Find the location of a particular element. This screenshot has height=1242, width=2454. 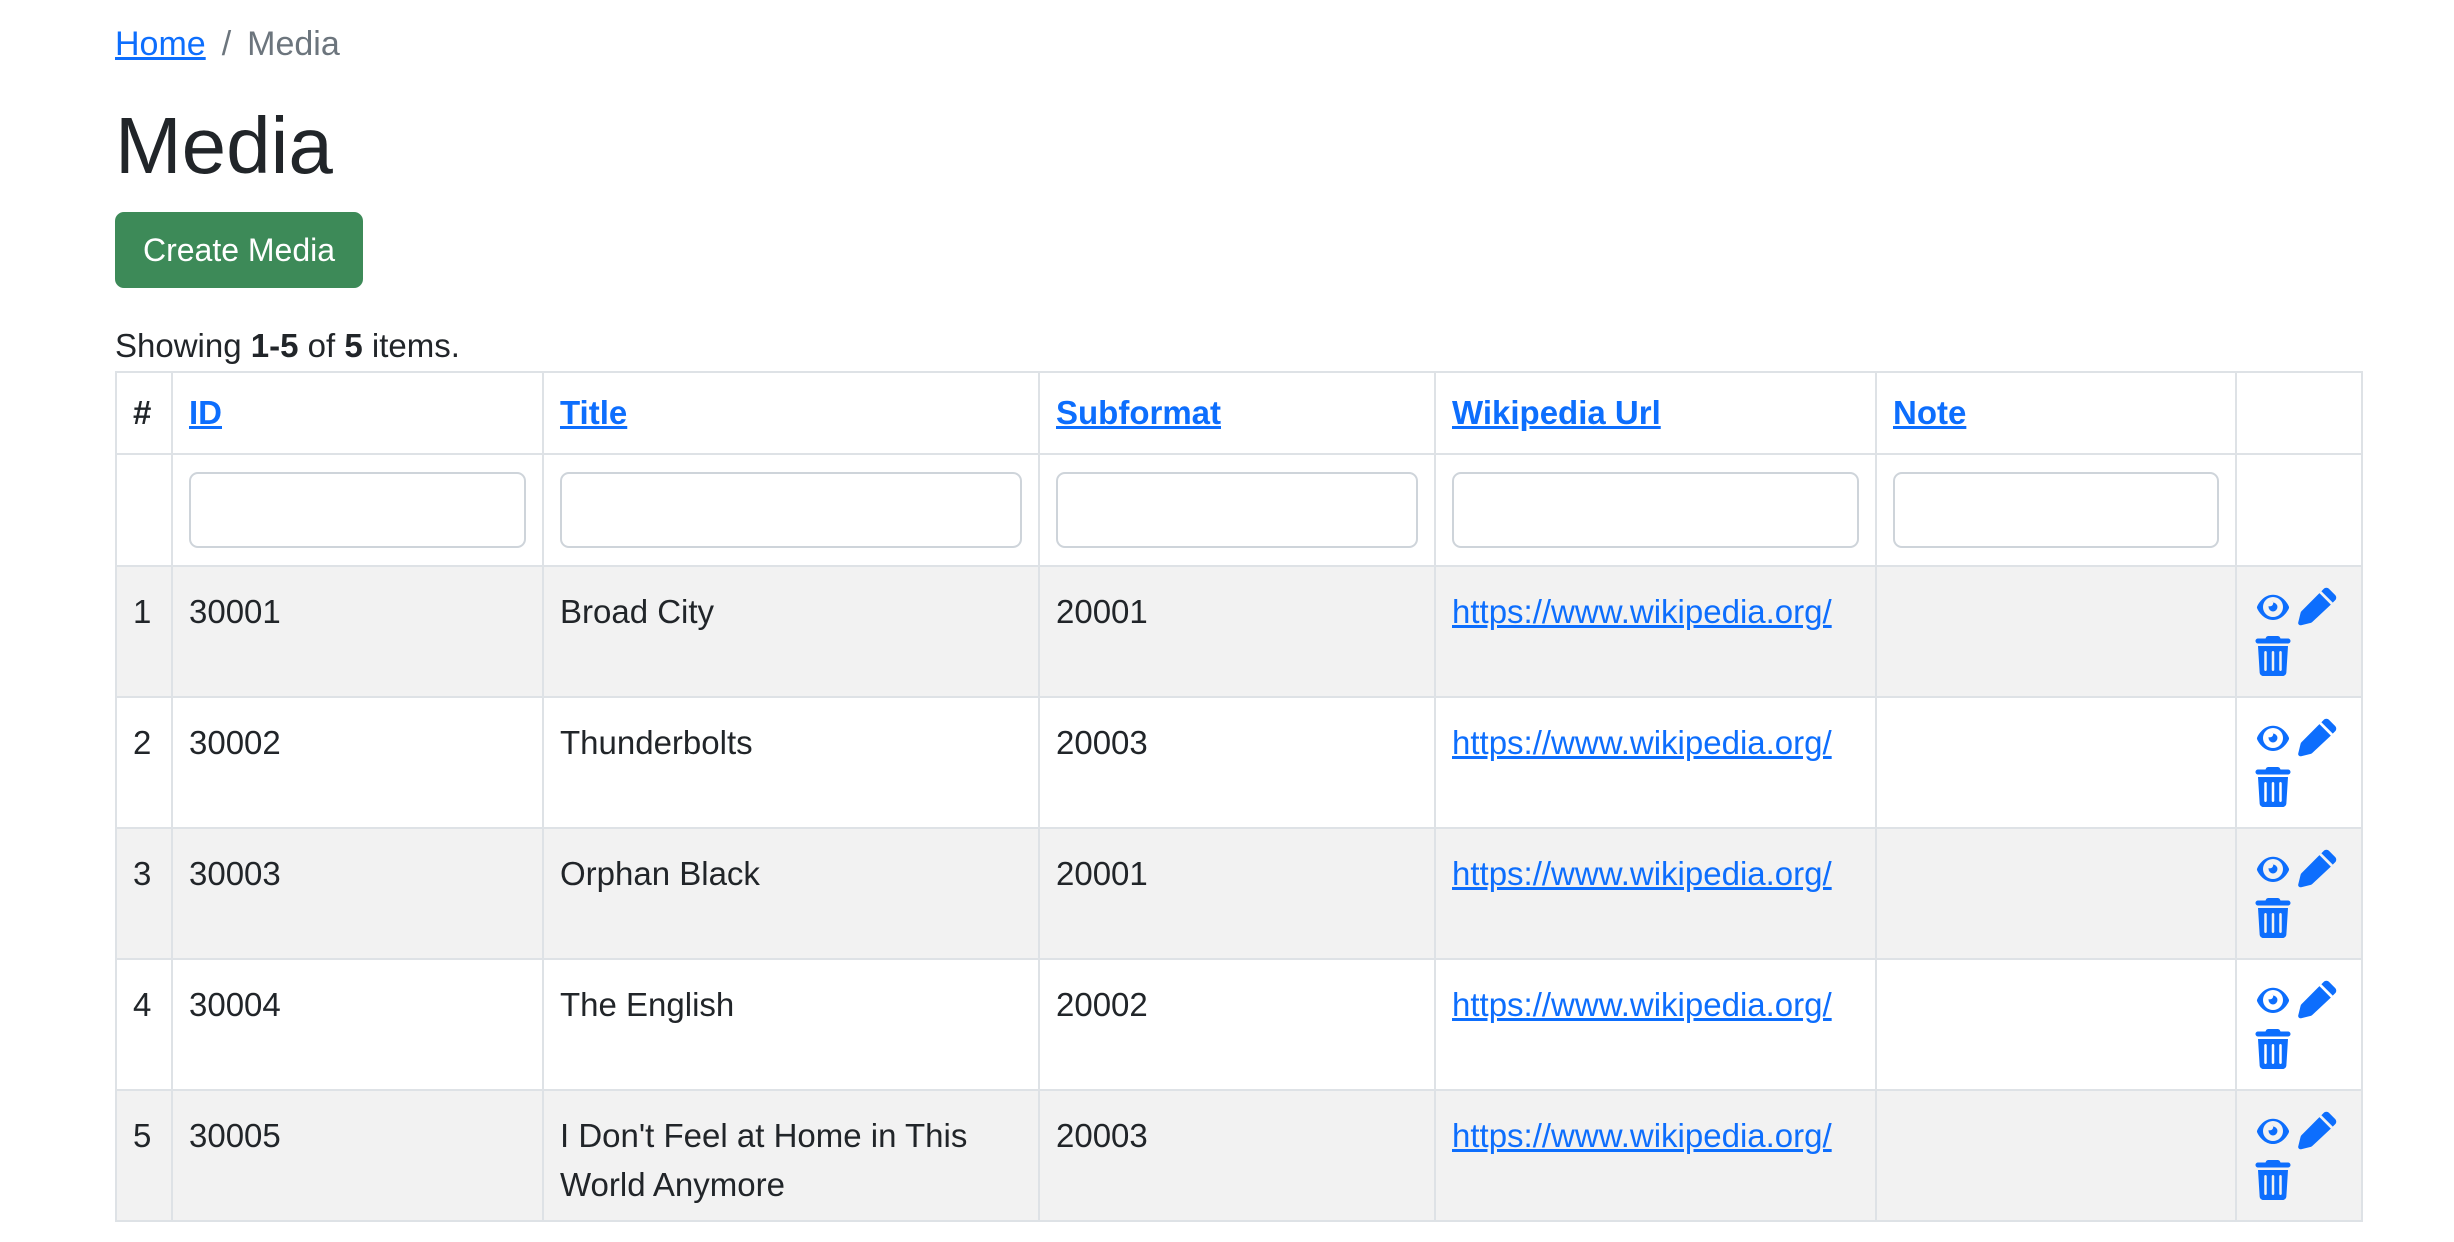

filter-cell-id is located at coordinates (357, 510).